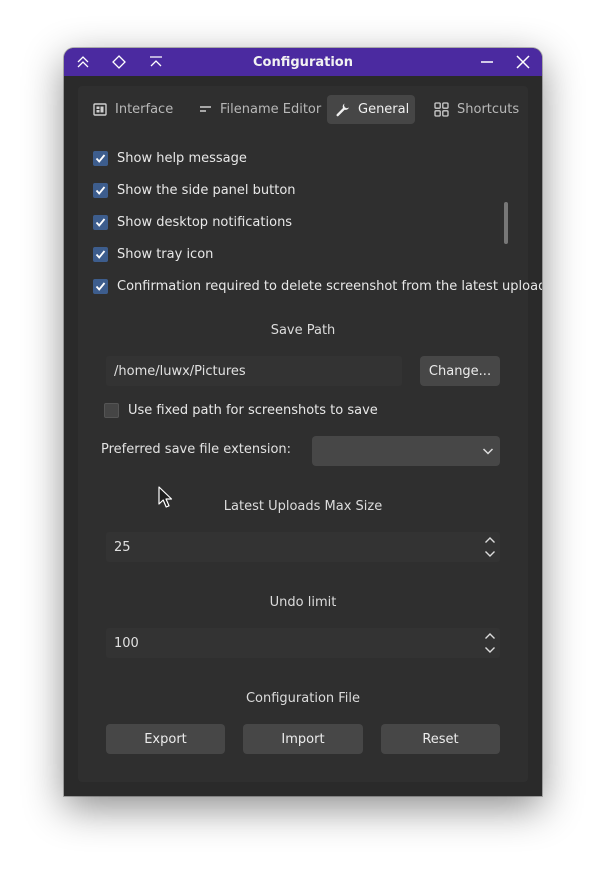 Image resolution: width=606 pixels, height=876 pixels. What do you see at coordinates (205, 109) in the screenshot?
I see `filename-editor-icon` at bounding box center [205, 109].